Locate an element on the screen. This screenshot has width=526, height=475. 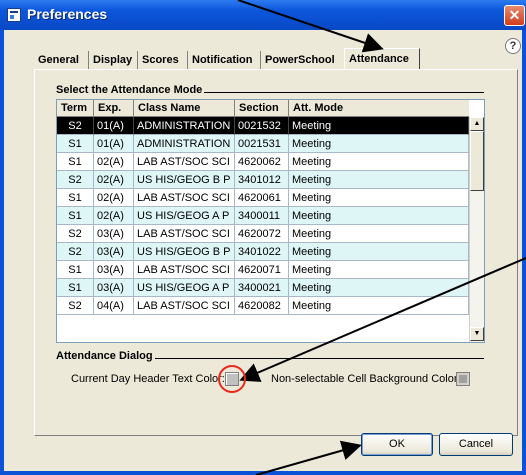
table-row: S1 01(A) ADMINISTRATION 0021531 Meeting is located at coordinates (263, 144).